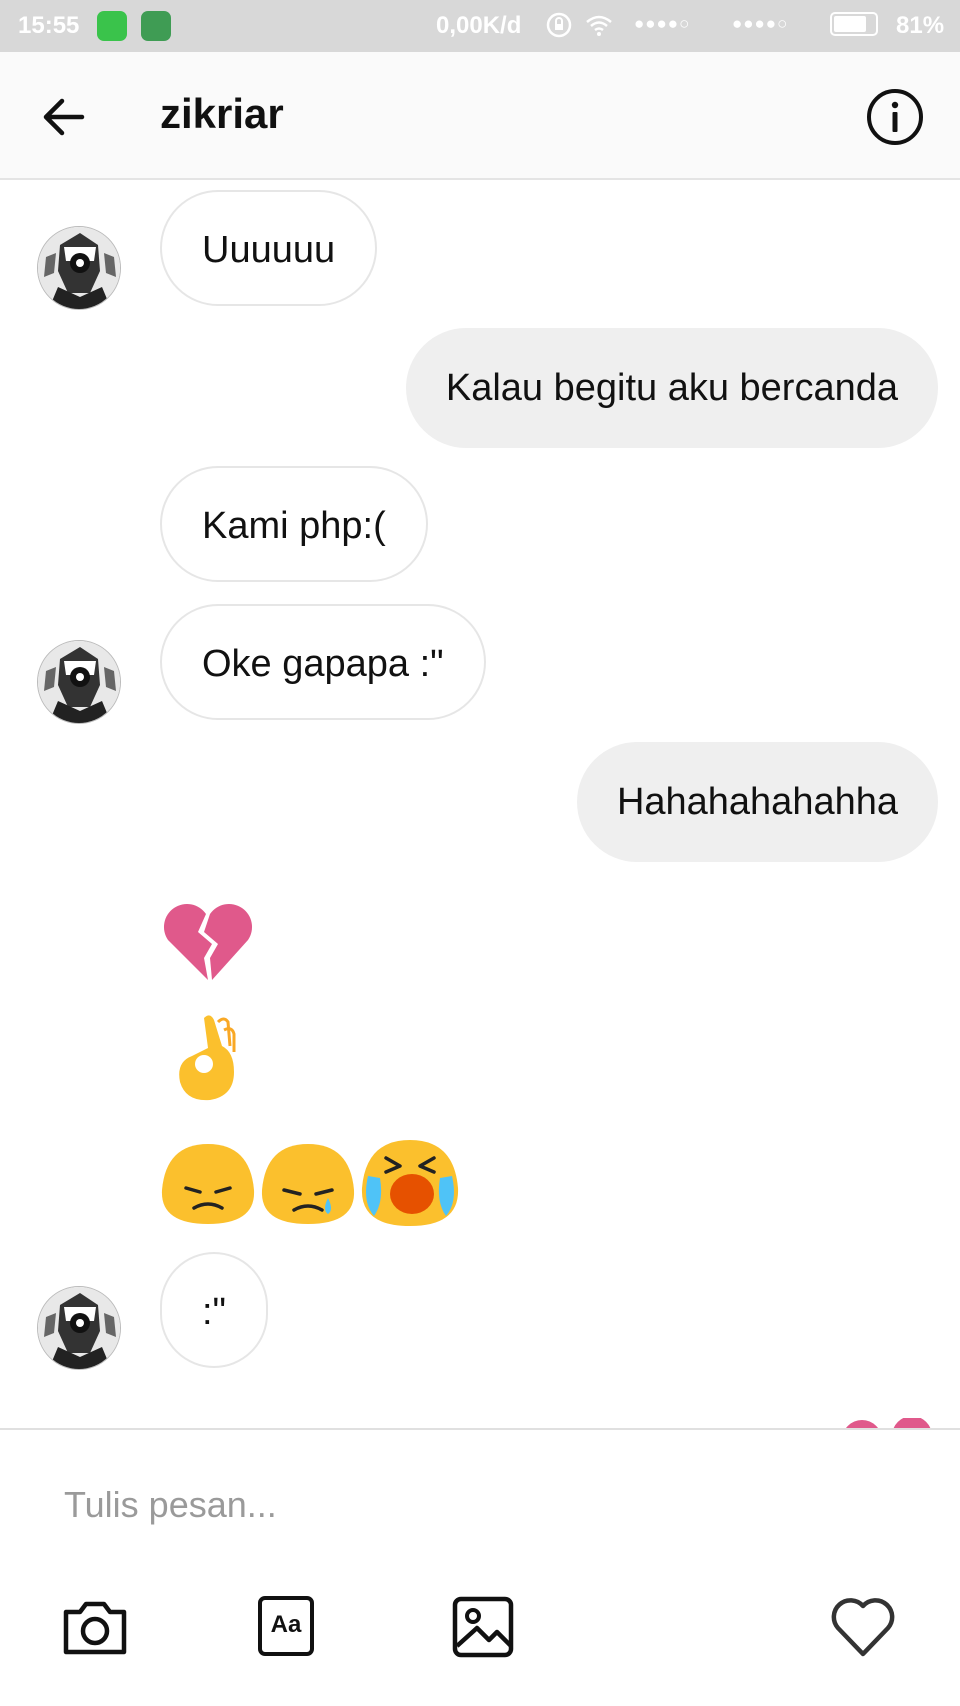 This screenshot has height=1706, width=960. Describe the element at coordinates (599, 25) in the screenshot. I see `wifi-icon` at that location.